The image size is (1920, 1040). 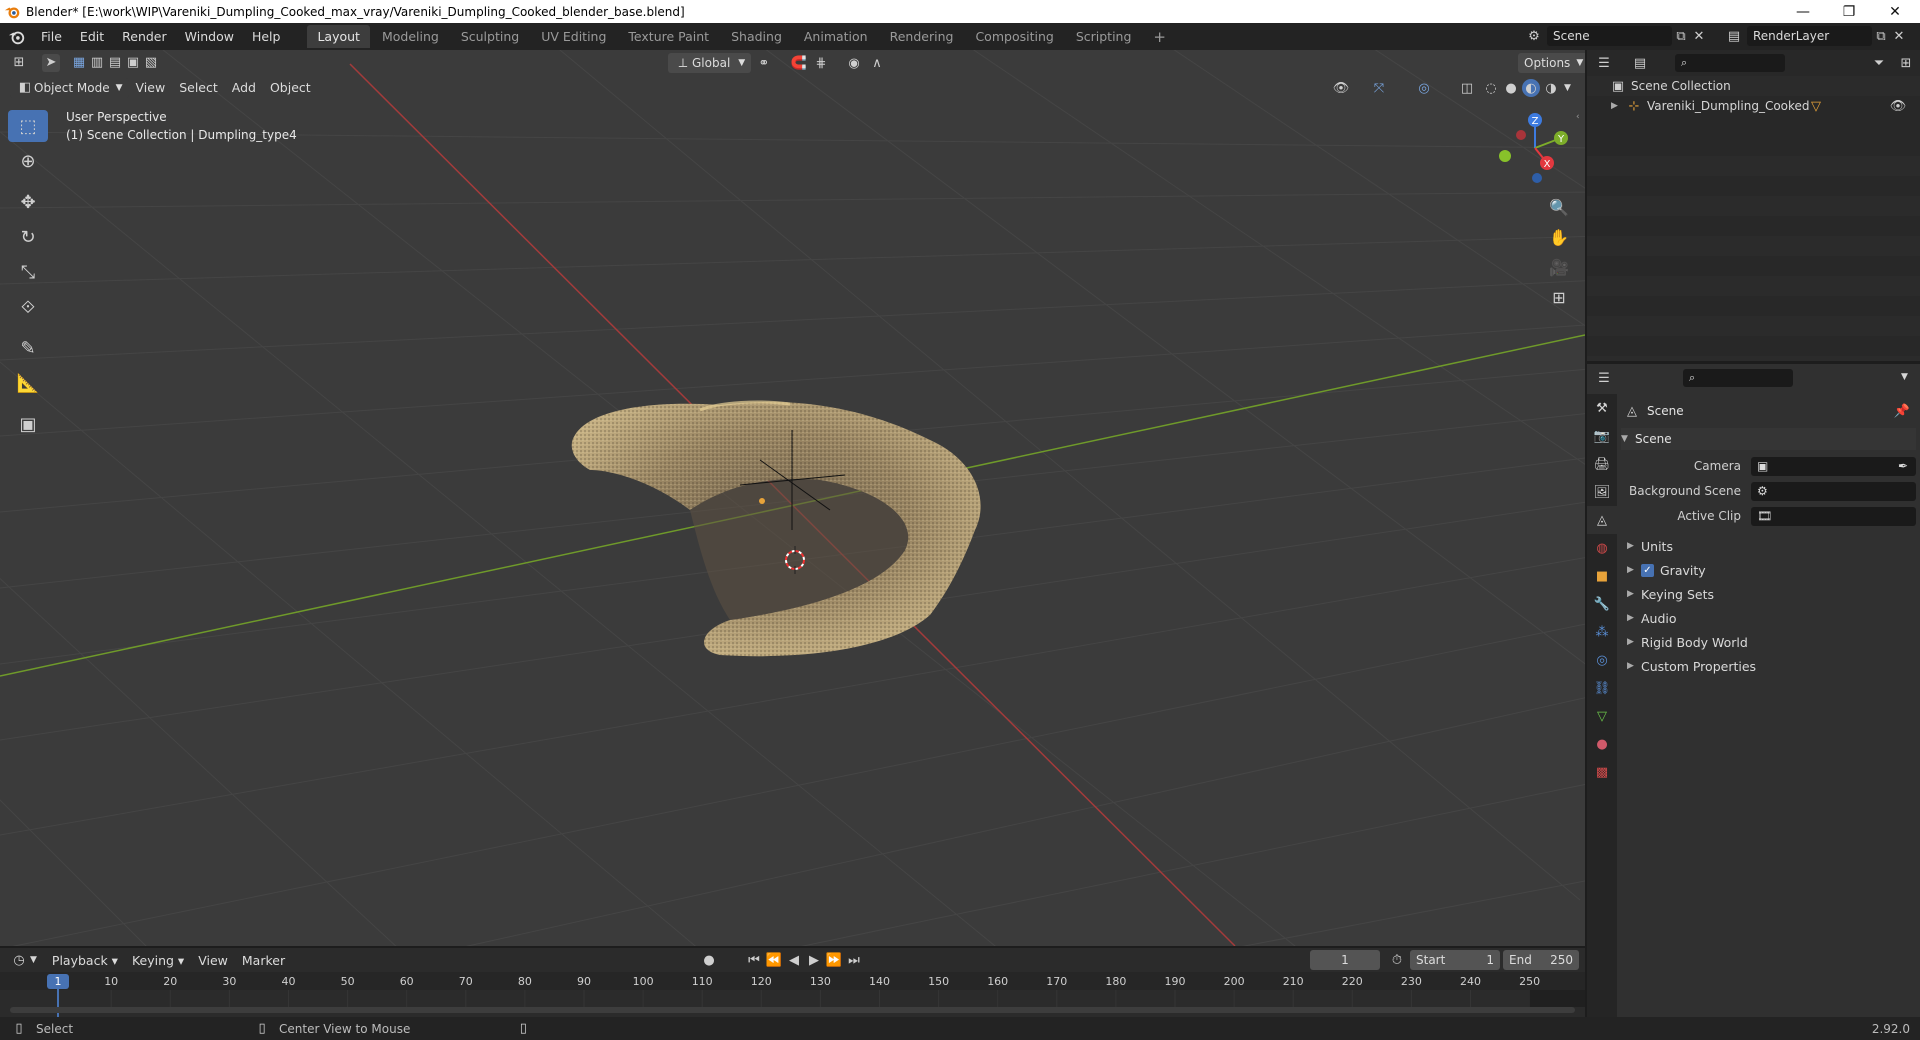 What do you see at coordinates (1647, 570) in the screenshot?
I see `gravity-checkbox: ✓` at bounding box center [1647, 570].